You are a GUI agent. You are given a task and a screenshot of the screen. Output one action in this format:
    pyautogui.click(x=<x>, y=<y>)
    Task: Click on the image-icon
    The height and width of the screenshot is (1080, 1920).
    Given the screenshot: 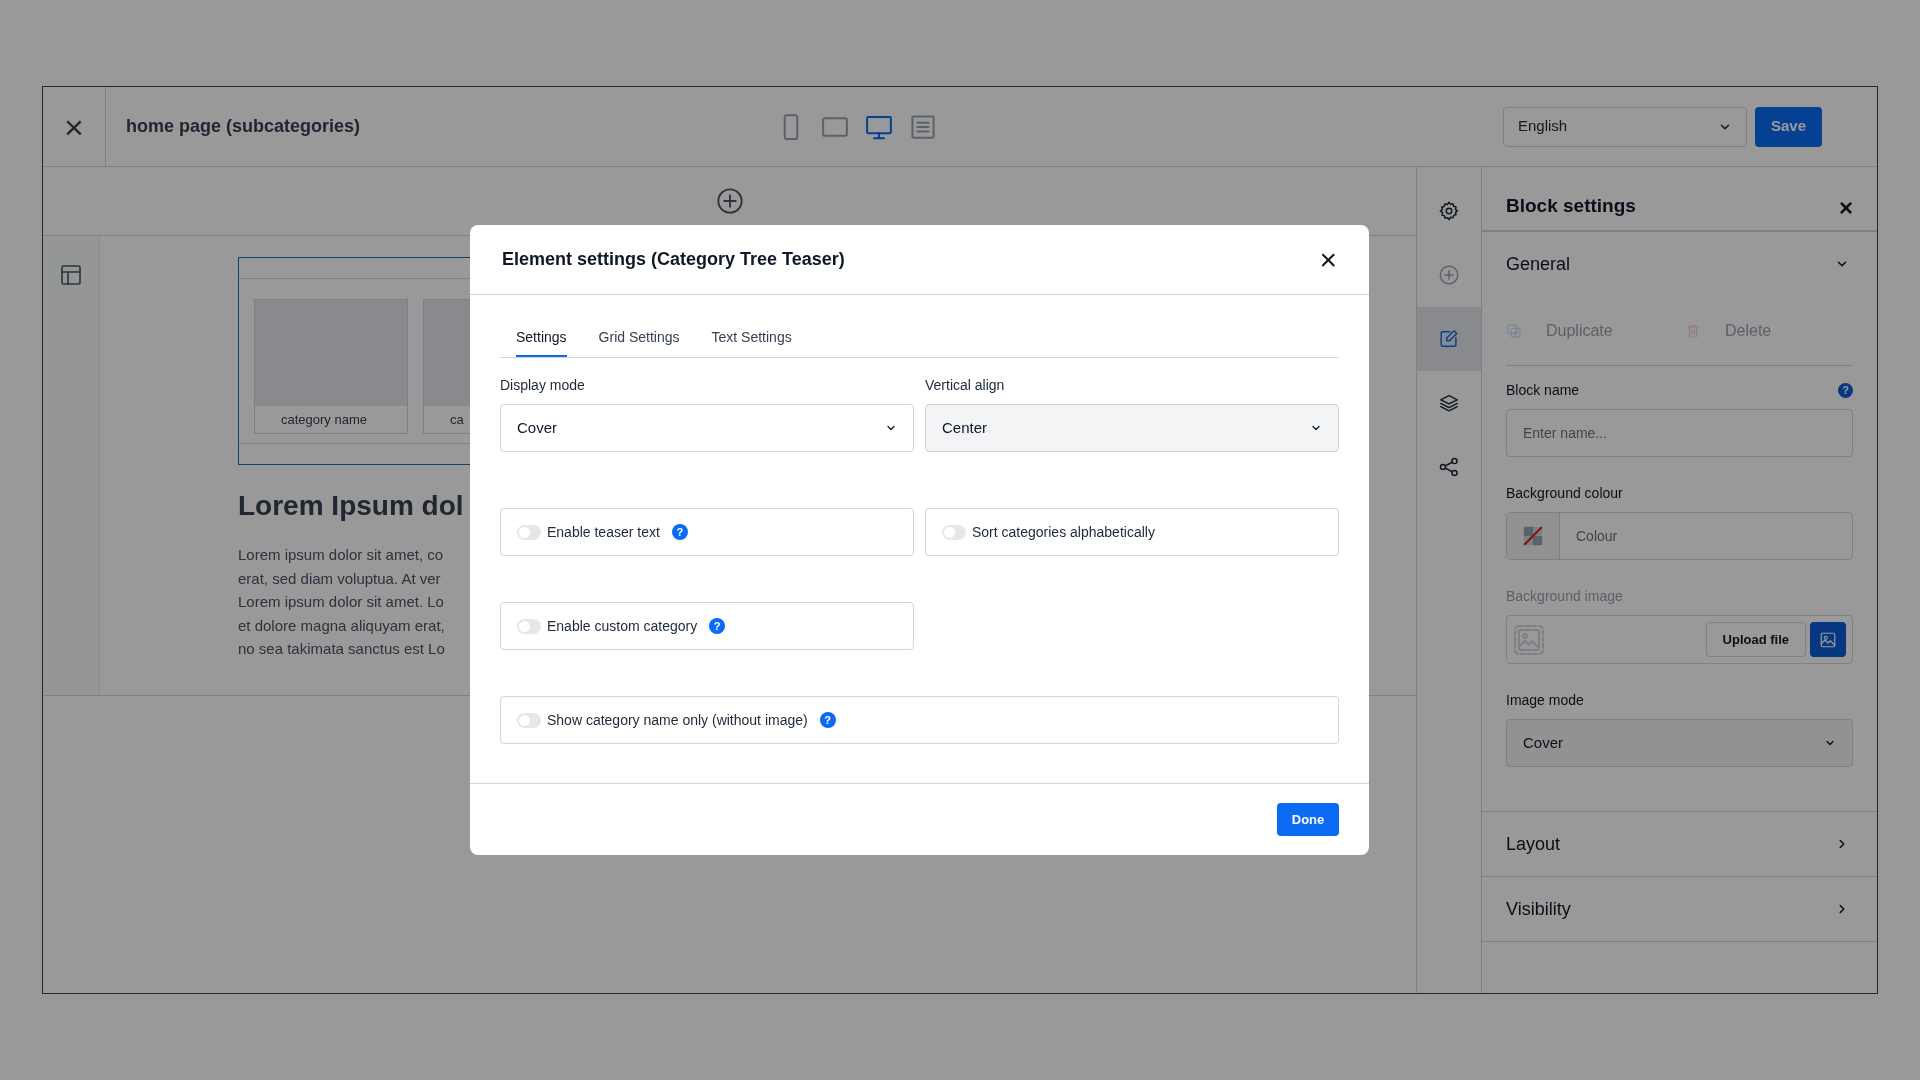 What is the action you would take?
    pyautogui.click(x=1828, y=639)
    